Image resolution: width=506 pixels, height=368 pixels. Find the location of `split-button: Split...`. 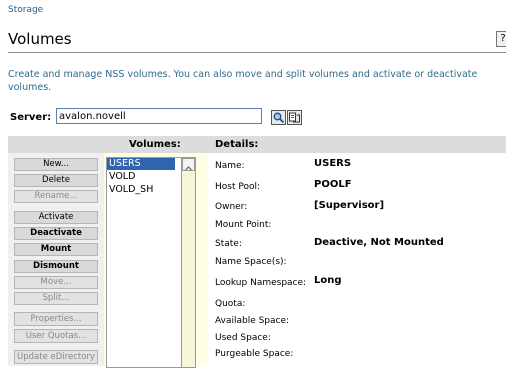

split-button: Split... is located at coordinates (56, 298).